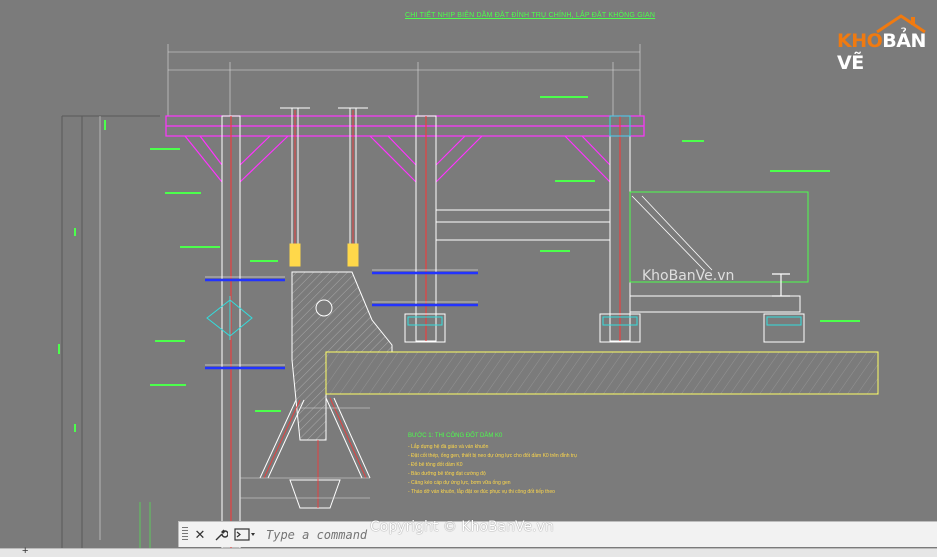 The height and width of the screenshot is (557, 937). Describe the element at coordinates (185, 534) in the screenshot. I see `drag-grip-icon` at that location.